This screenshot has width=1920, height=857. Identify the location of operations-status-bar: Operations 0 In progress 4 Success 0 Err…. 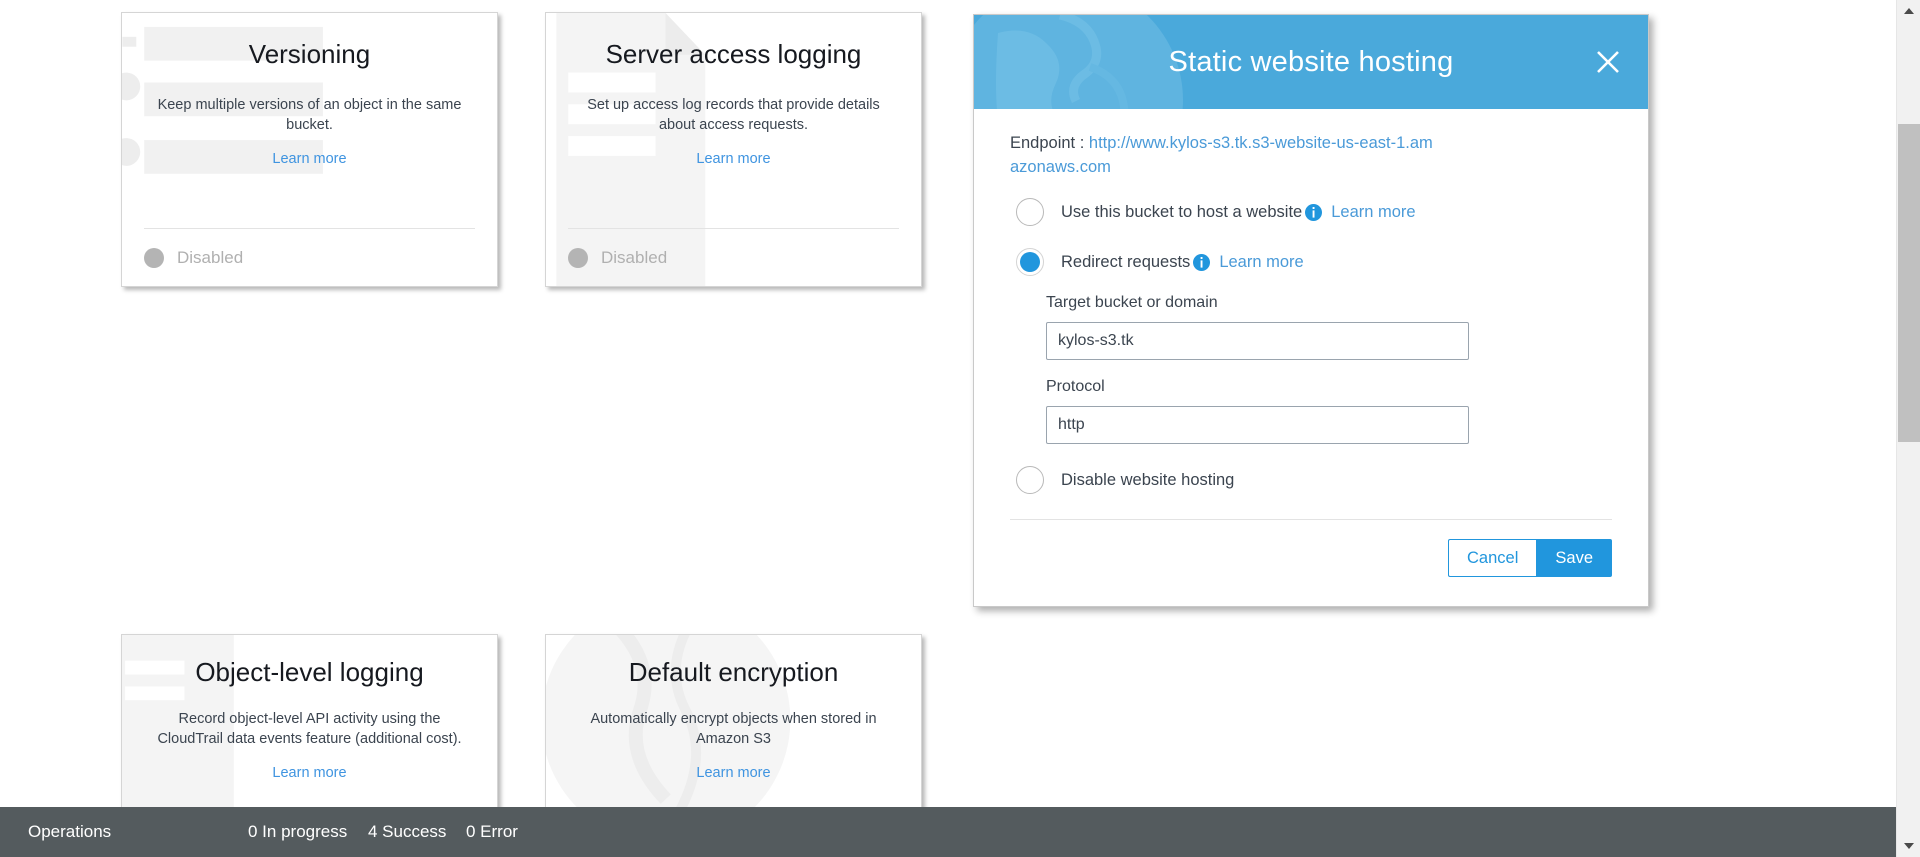
(948, 832).